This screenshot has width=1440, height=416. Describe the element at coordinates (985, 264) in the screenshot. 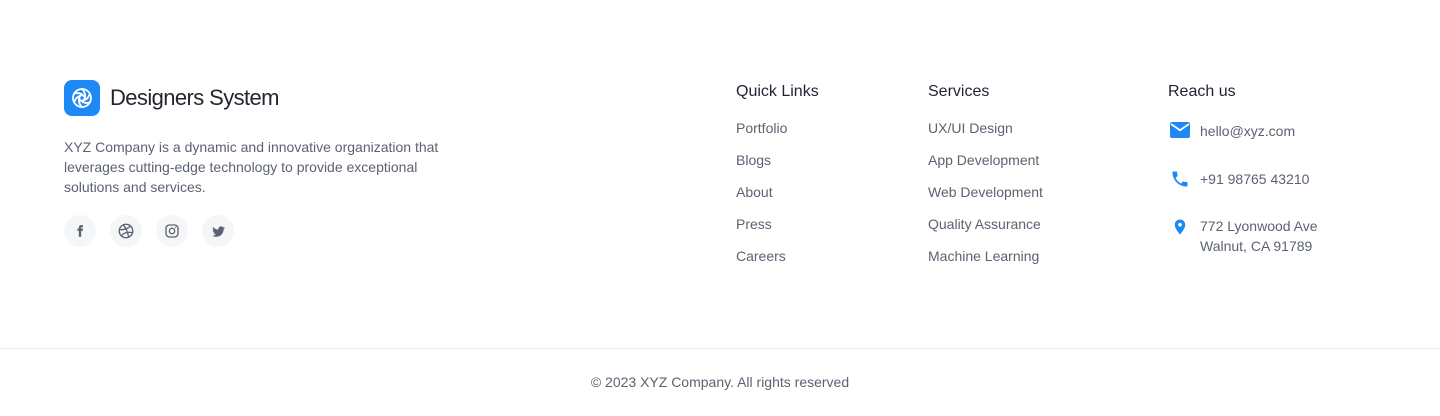

I see `link-machine-learning: Machine Learning` at that location.